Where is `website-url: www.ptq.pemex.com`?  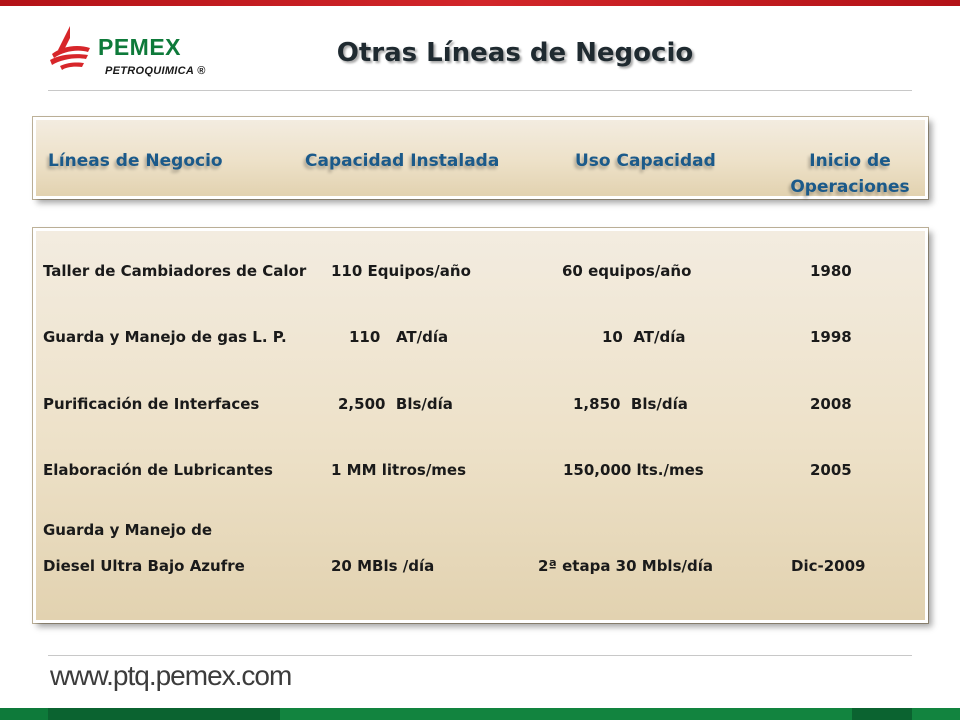 website-url: www.ptq.pemex.com is located at coordinates (171, 675).